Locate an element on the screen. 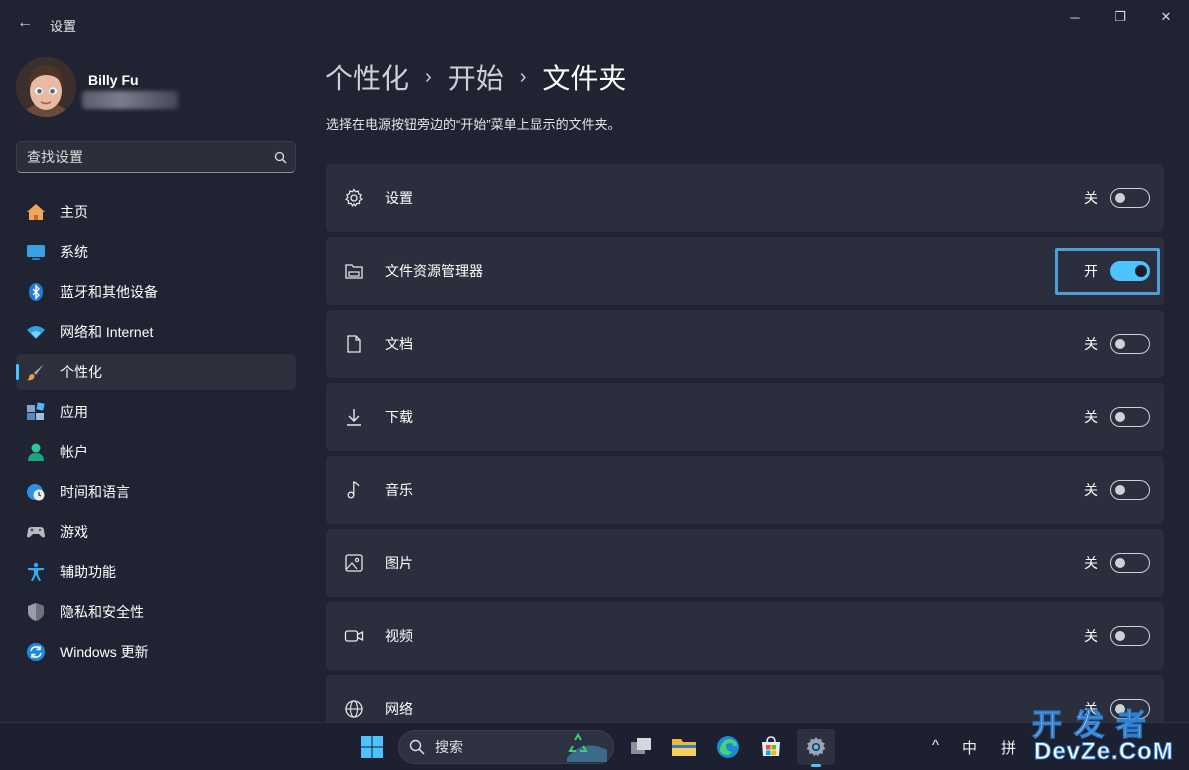 Image resolution: width=1189 pixels, height=770 pixels. folder-label: 视频 is located at coordinates (399, 636).